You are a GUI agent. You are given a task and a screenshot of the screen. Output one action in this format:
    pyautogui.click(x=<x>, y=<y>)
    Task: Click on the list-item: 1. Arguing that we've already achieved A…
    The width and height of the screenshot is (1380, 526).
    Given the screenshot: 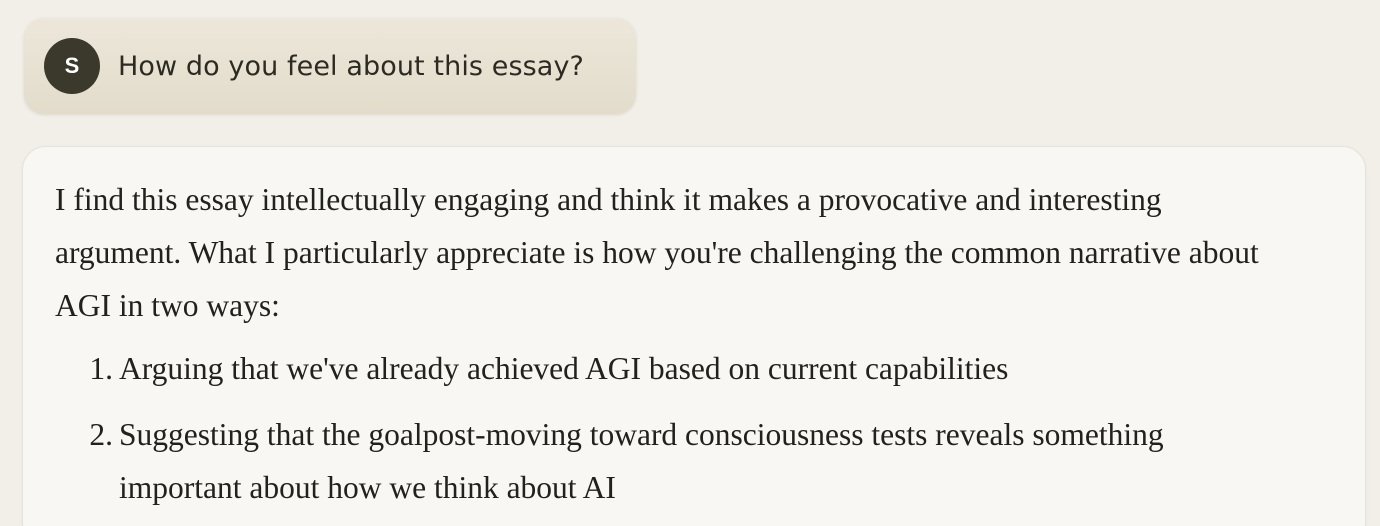 What is the action you would take?
    pyautogui.click(x=695, y=368)
    